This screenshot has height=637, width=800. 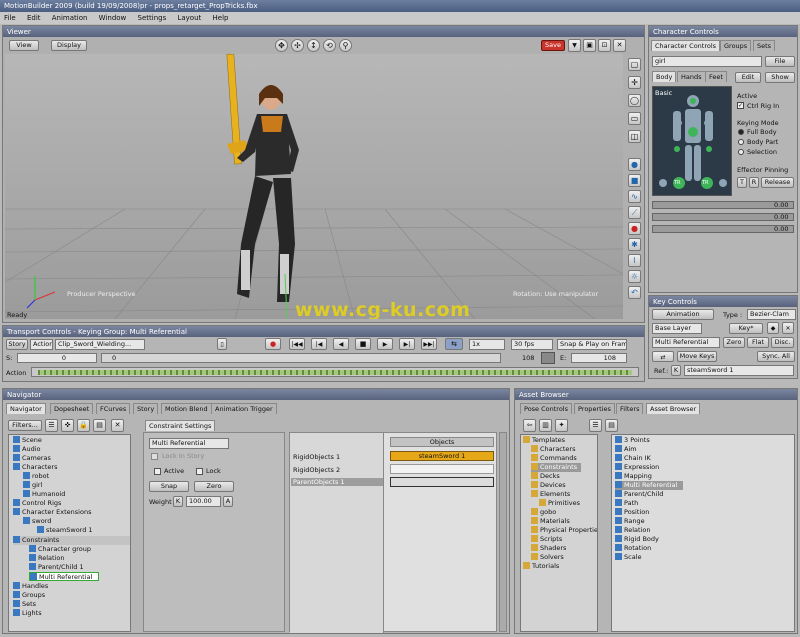 I want to click on play-back-icon: ◀, so click(x=341, y=344).